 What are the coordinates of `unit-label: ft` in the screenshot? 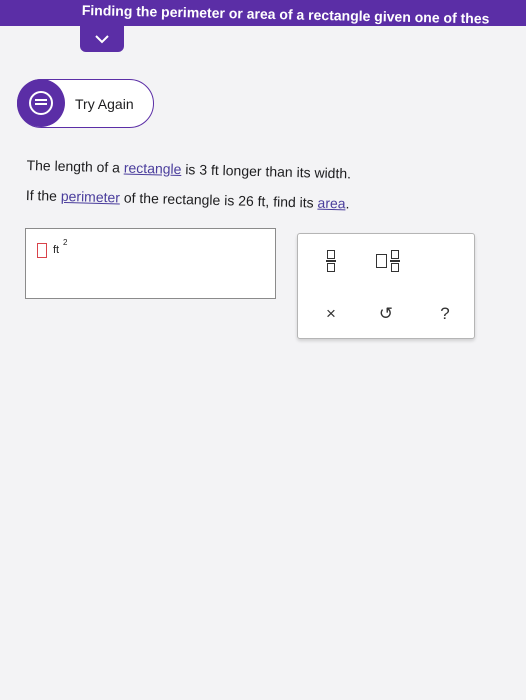 It's located at (56, 250).